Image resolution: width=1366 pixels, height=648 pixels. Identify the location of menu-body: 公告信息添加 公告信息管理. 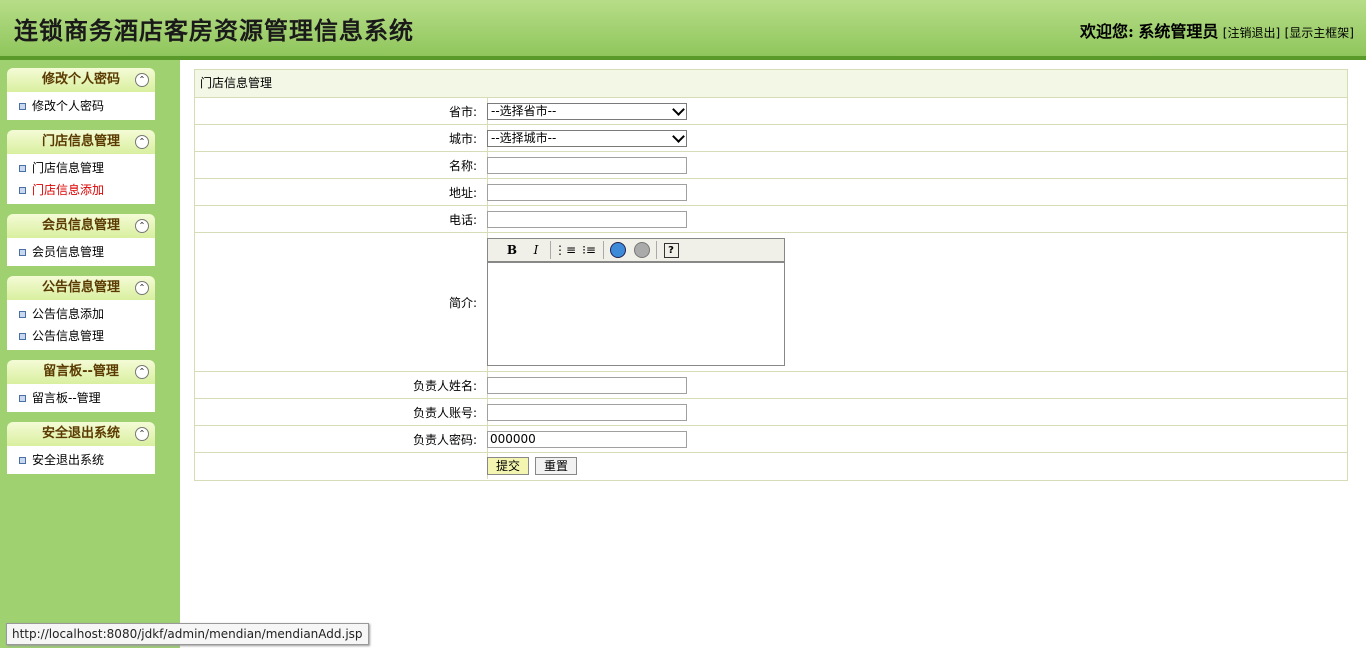
(81, 325).